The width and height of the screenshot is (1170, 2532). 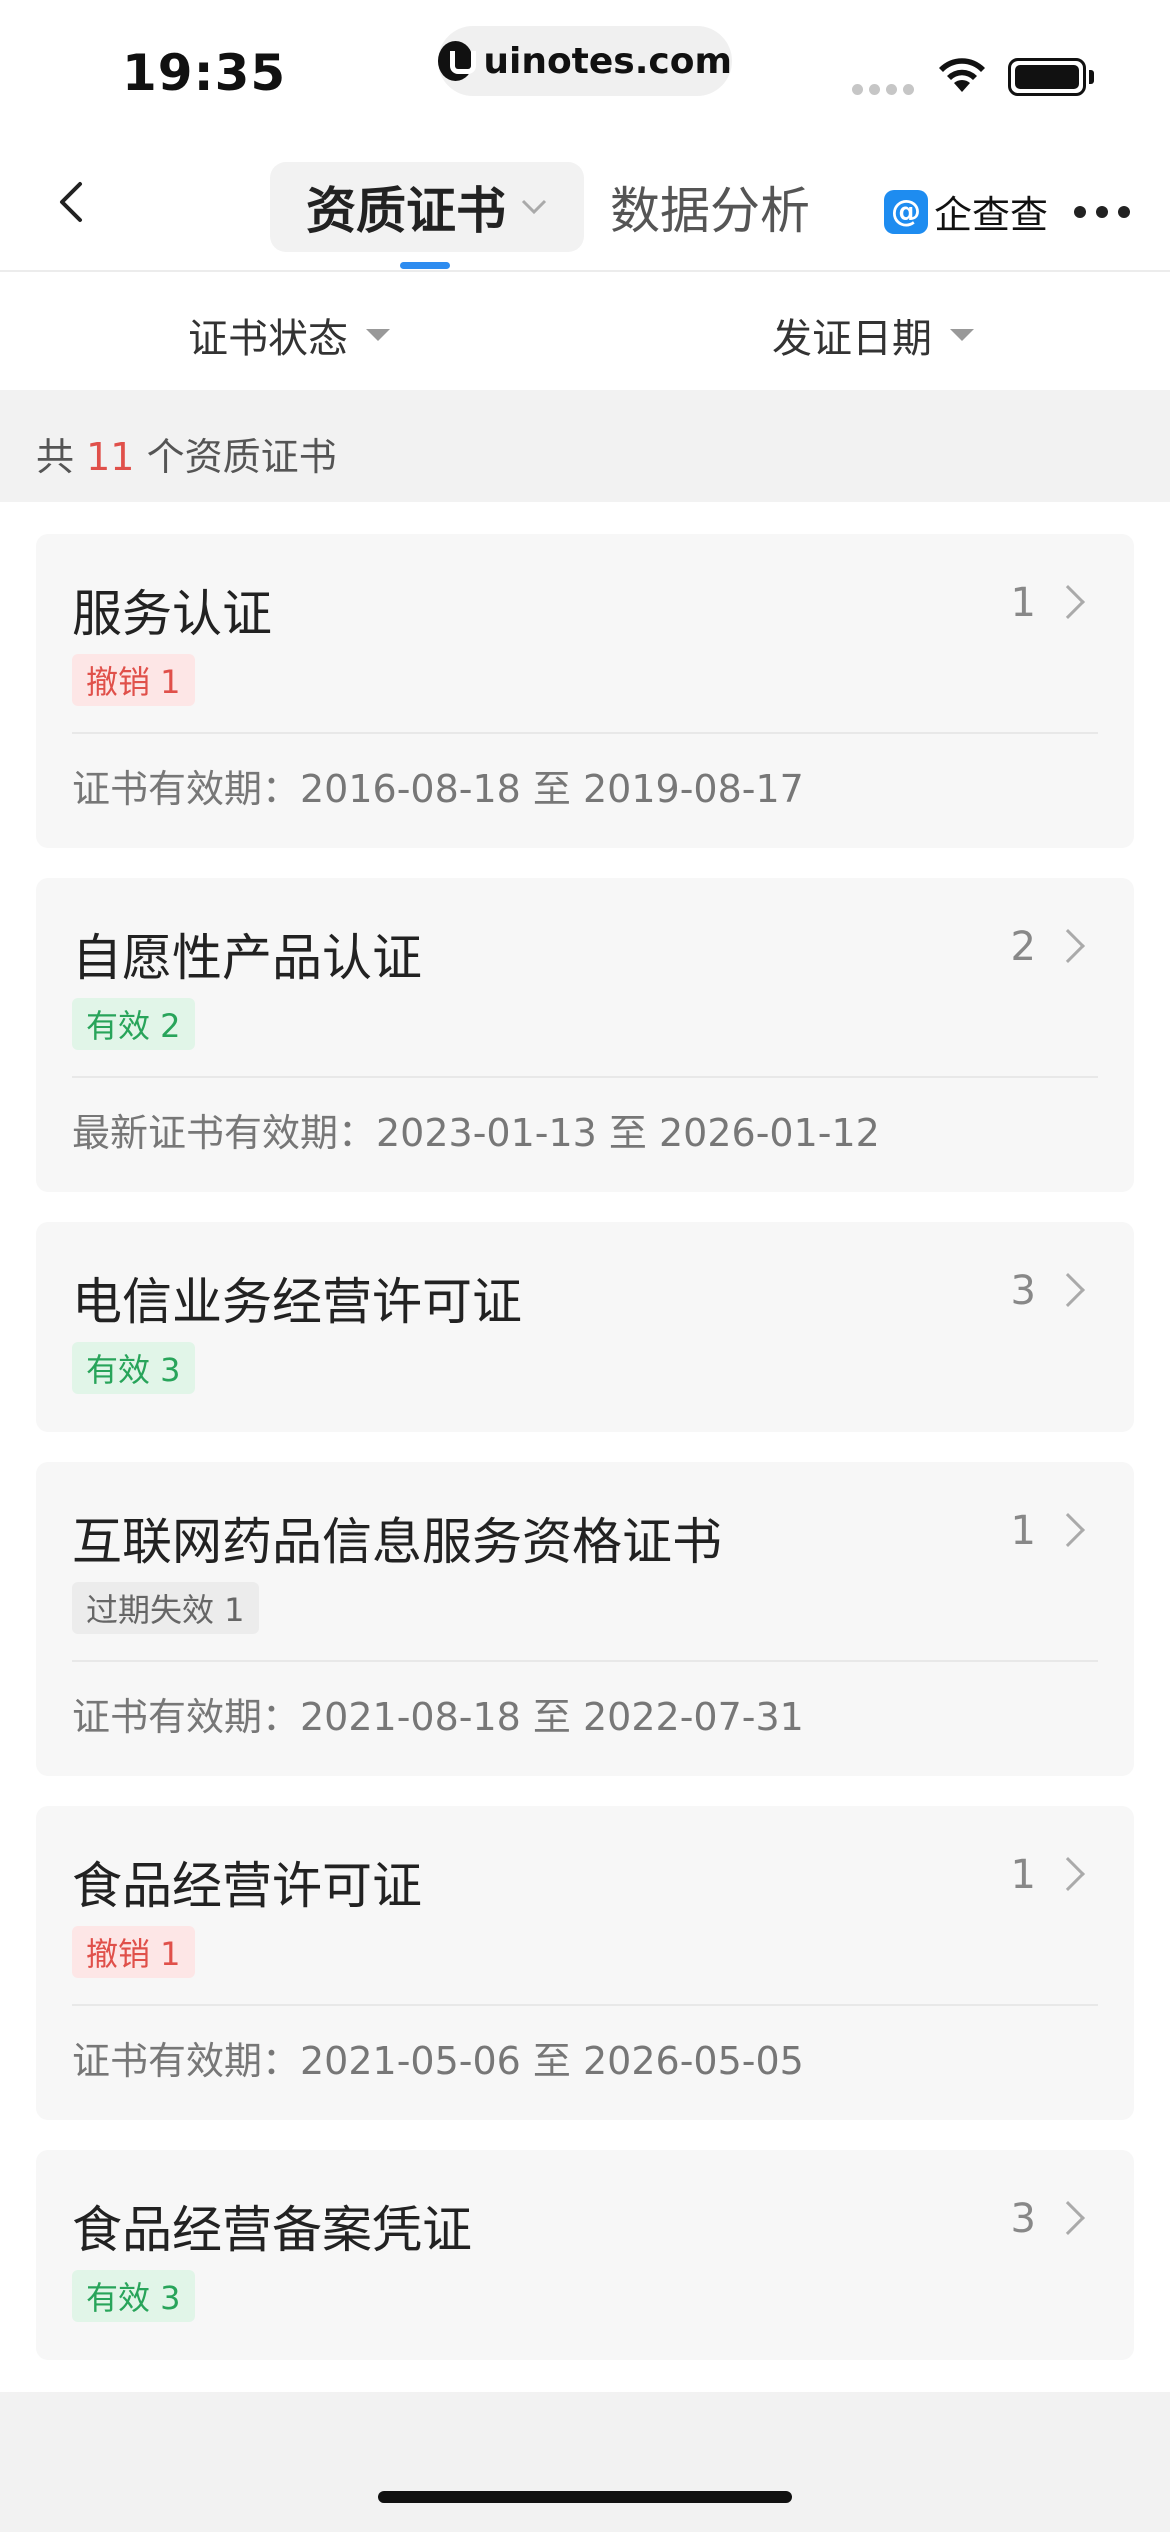 I want to click on status-badge: 过期失效 1, so click(x=165, y=1608).